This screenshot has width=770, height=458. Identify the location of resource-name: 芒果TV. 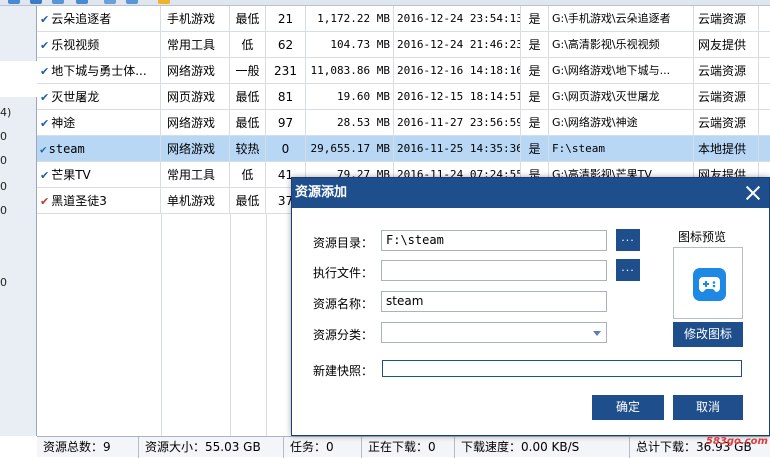
(71, 175).